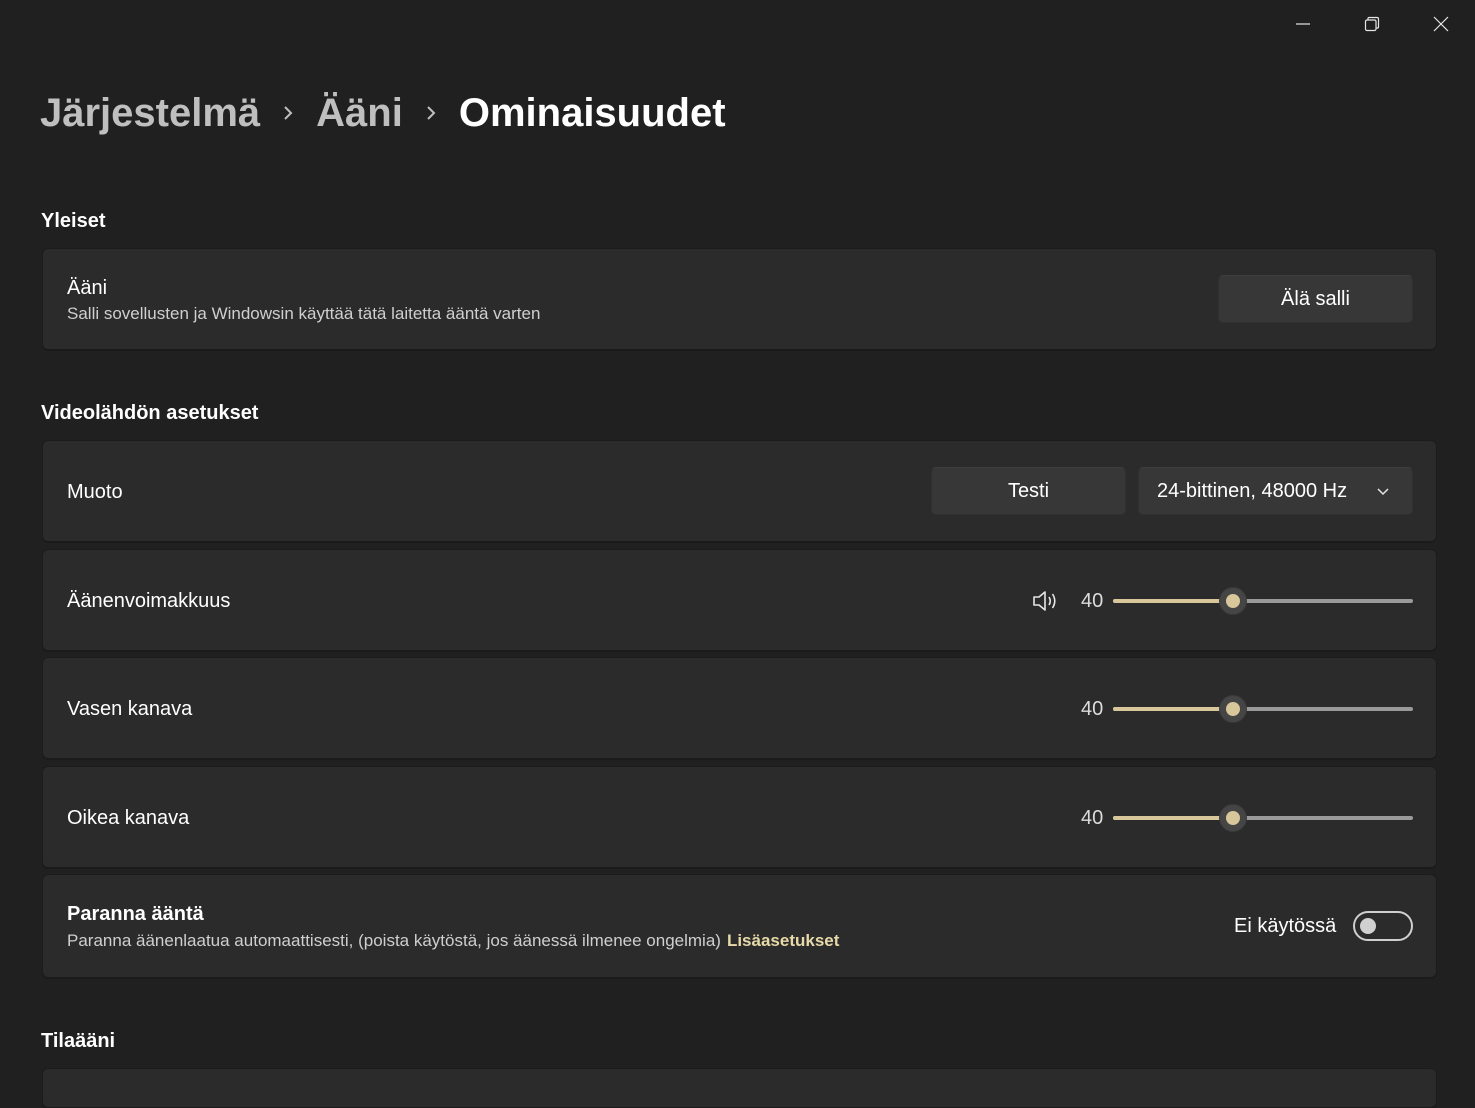 Image resolution: width=1475 pixels, height=1108 pixels. Describe the element at coordinates (87, 288) in the screenshot. I see `audio-title: Ääni` at that location.